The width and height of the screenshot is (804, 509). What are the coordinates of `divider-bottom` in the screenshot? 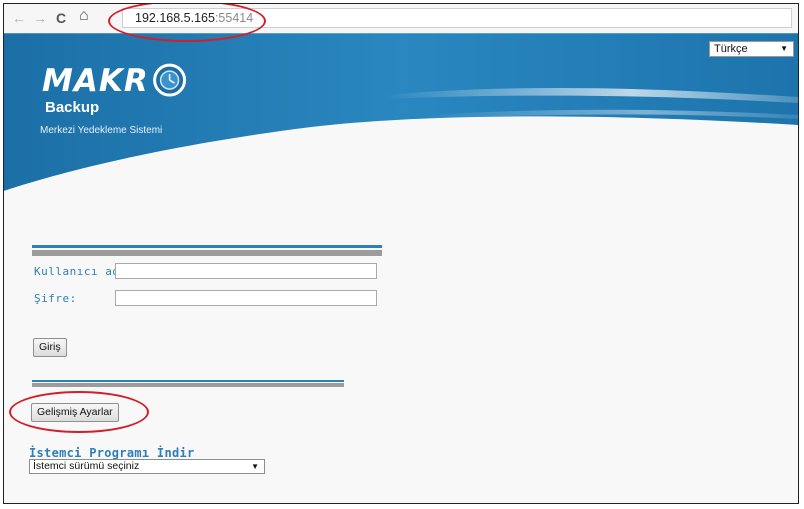 It's located at (188, 381).